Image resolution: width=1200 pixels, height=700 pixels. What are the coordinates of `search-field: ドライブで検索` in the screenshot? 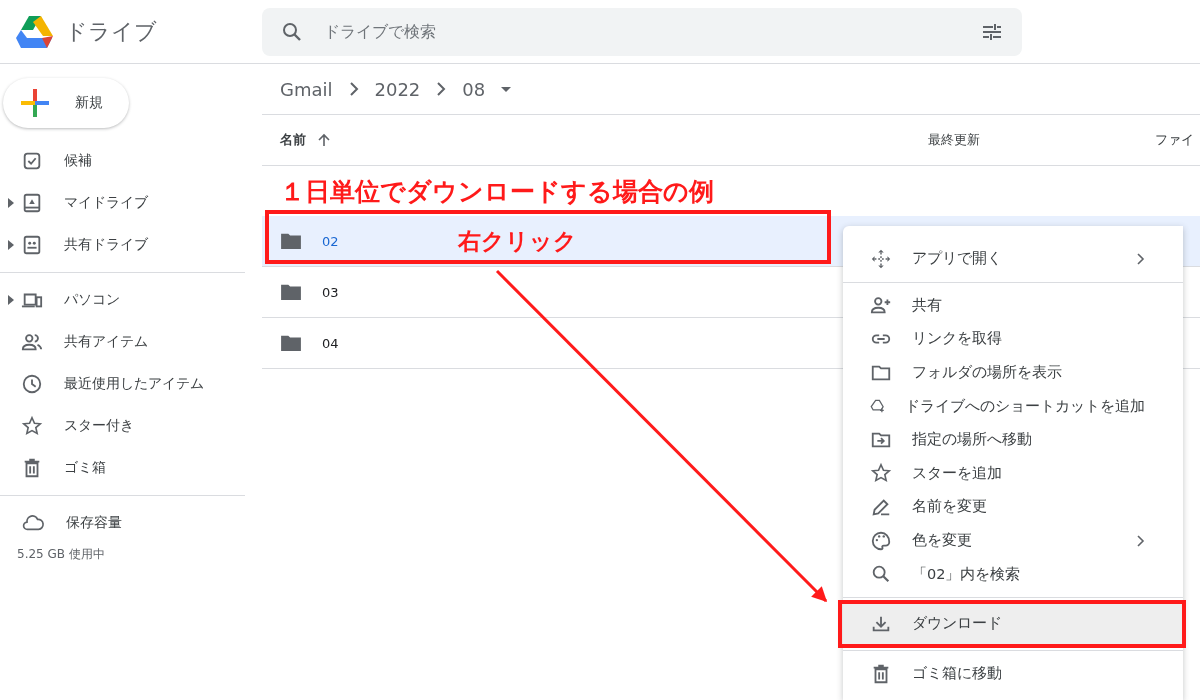 It's located at (642, 31).